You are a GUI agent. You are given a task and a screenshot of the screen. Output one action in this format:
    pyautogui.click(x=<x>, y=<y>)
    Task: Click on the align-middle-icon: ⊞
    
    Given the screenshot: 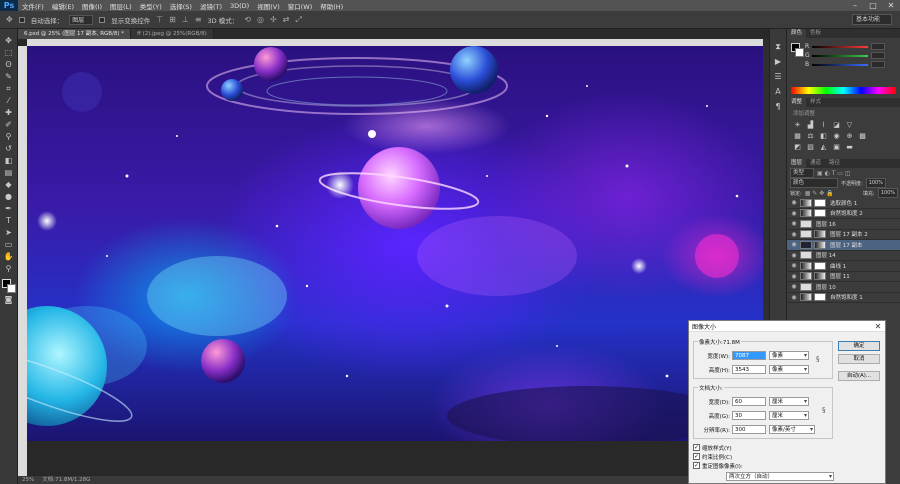 What is the action you would take?
    pyautogui.click(x=172, y=19)
    